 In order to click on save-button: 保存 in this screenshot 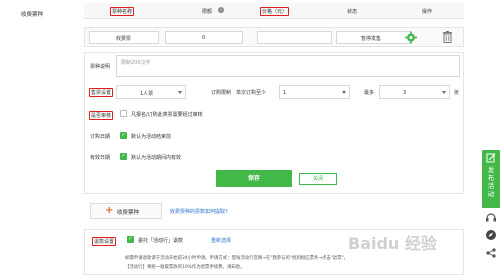, I will do `click(254, 178)`.